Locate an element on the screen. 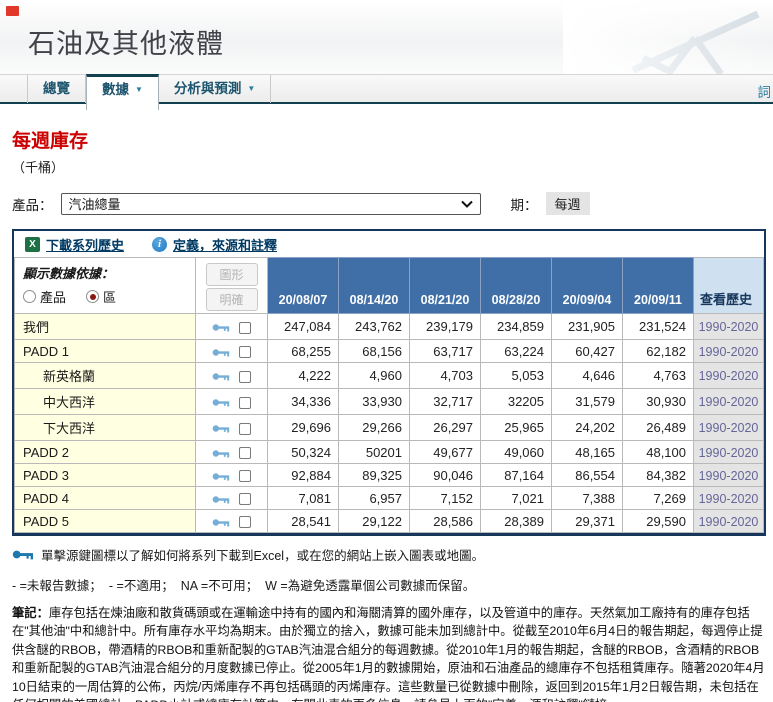 Image resolution: width=773 pixels, height=702 pixels. radio-area: 區 is located at coordinates (101, 296).